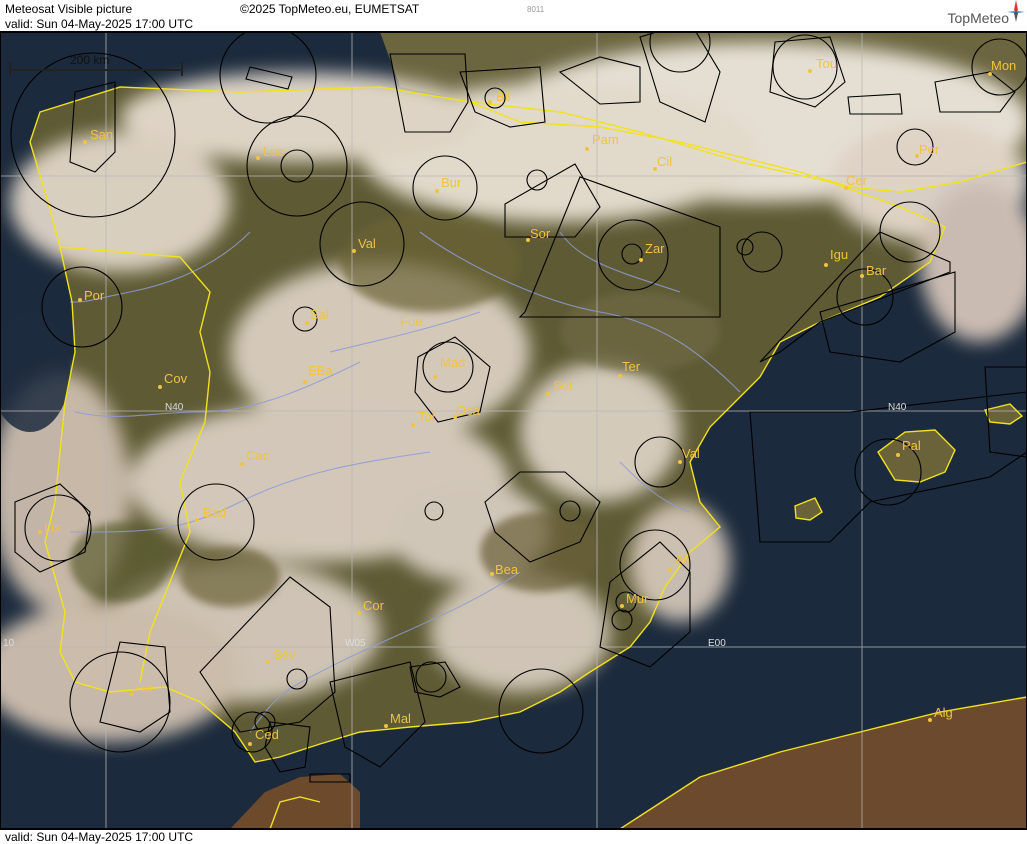  What do you see at coordinates (876, 270) in the screenshot?
I see `city-label-bar: Bar` at bounding box center [876, 270].